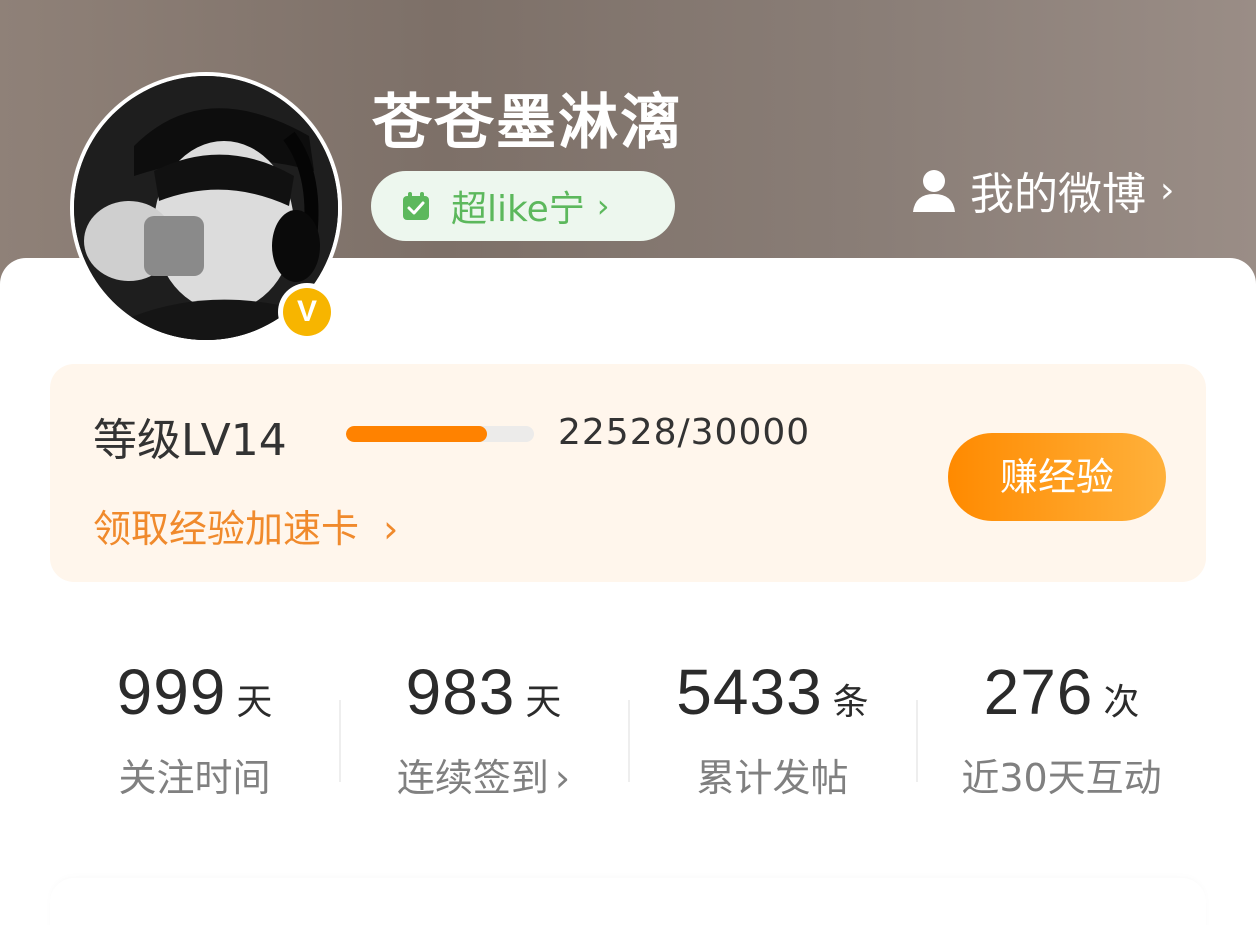 The height and width of the screenshot is (925, 1256). What do you see at coordinates (194, 778) in the screenshot?
I see `stat-label: 关注时间` at bounding box center [194, 778].